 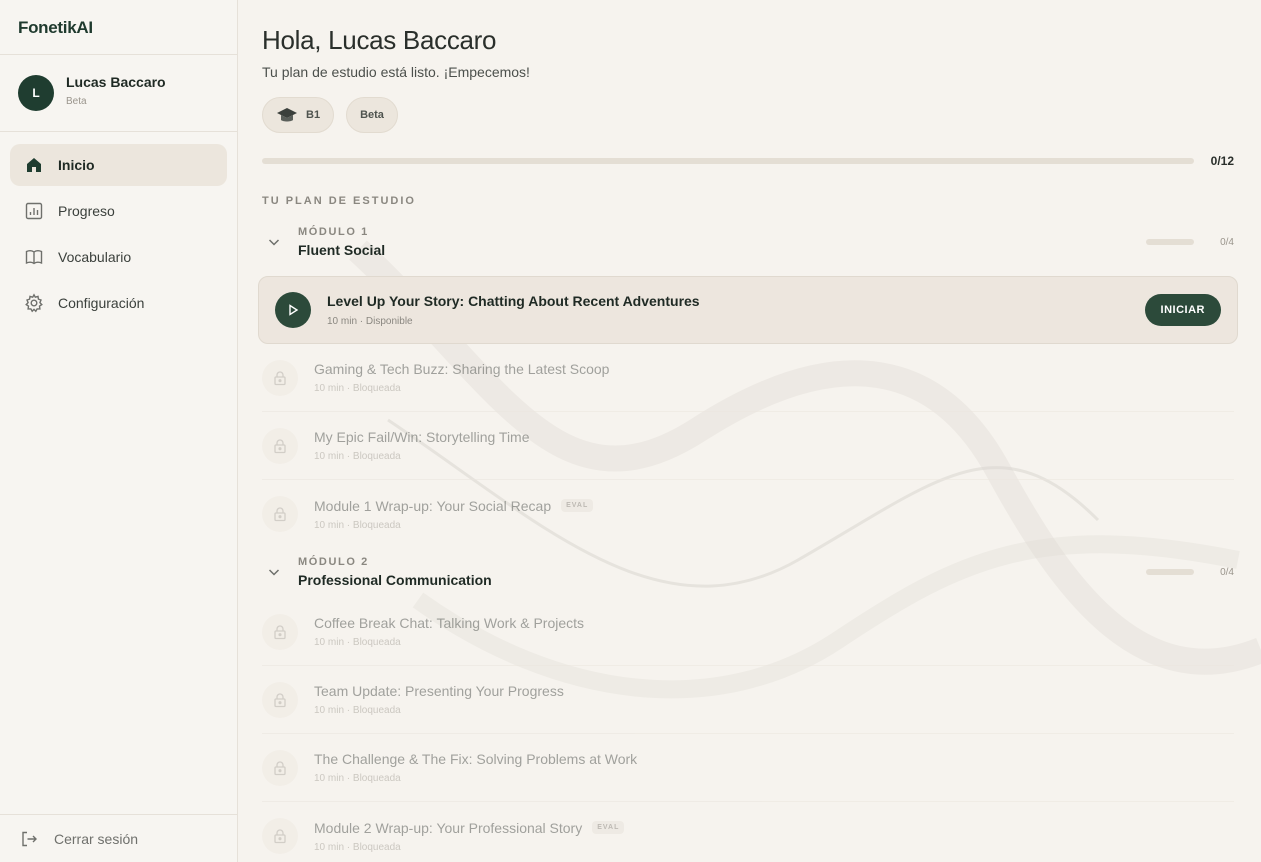 I want to click on module-header: MÓDULO 2 Professional Communication 0/4, so click(x=748, y=572).